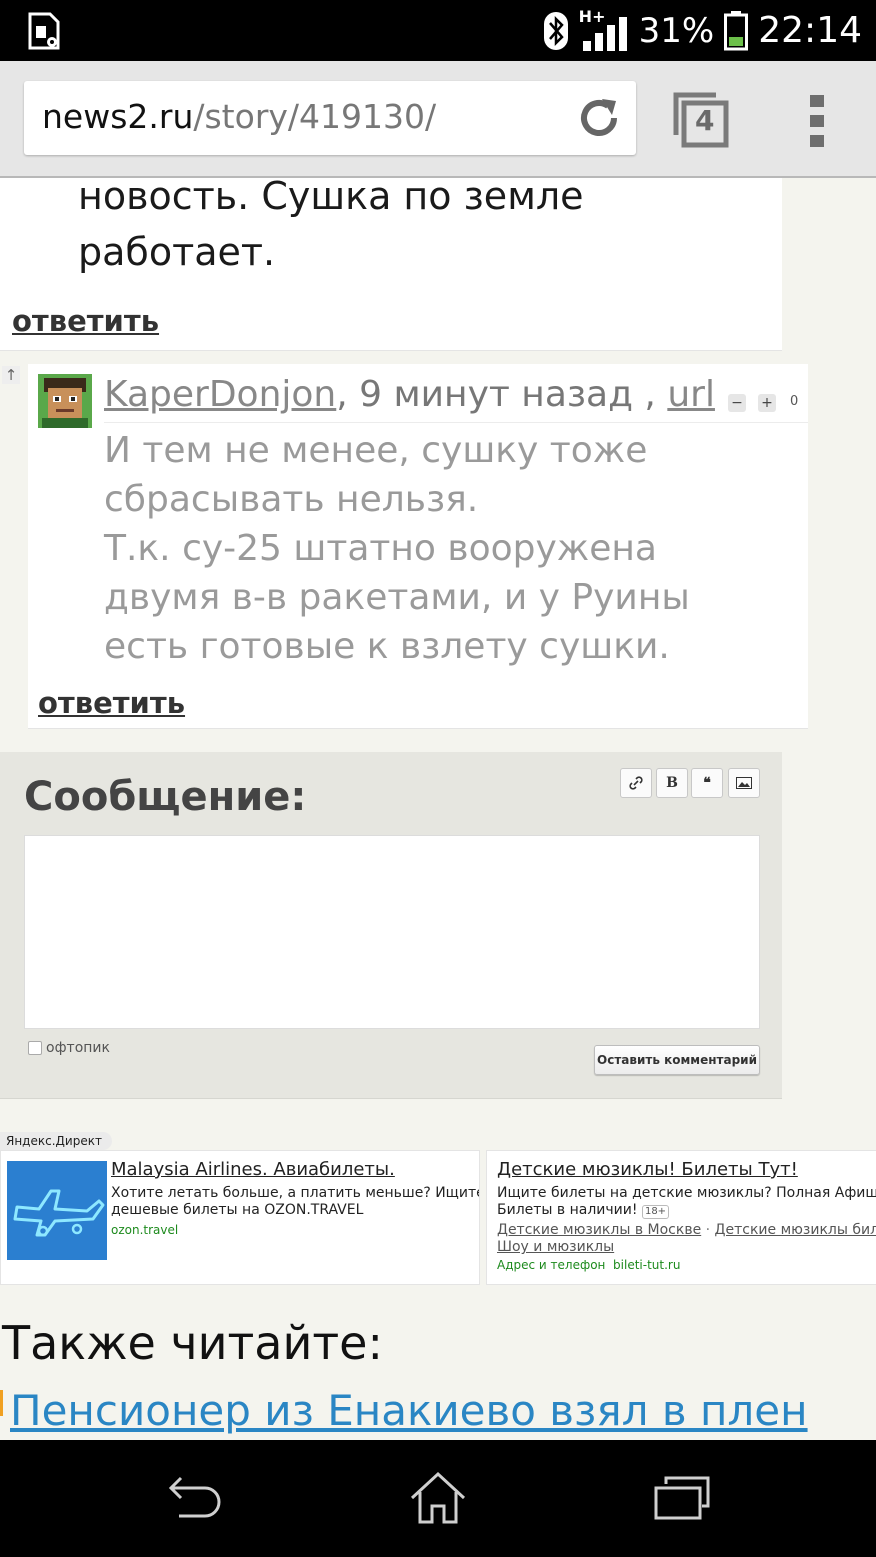 This screenshot has height=1557, width=876. Describe the element at coordinates (59, 1213) in the screenshot. I see `plane-icon` at that location.